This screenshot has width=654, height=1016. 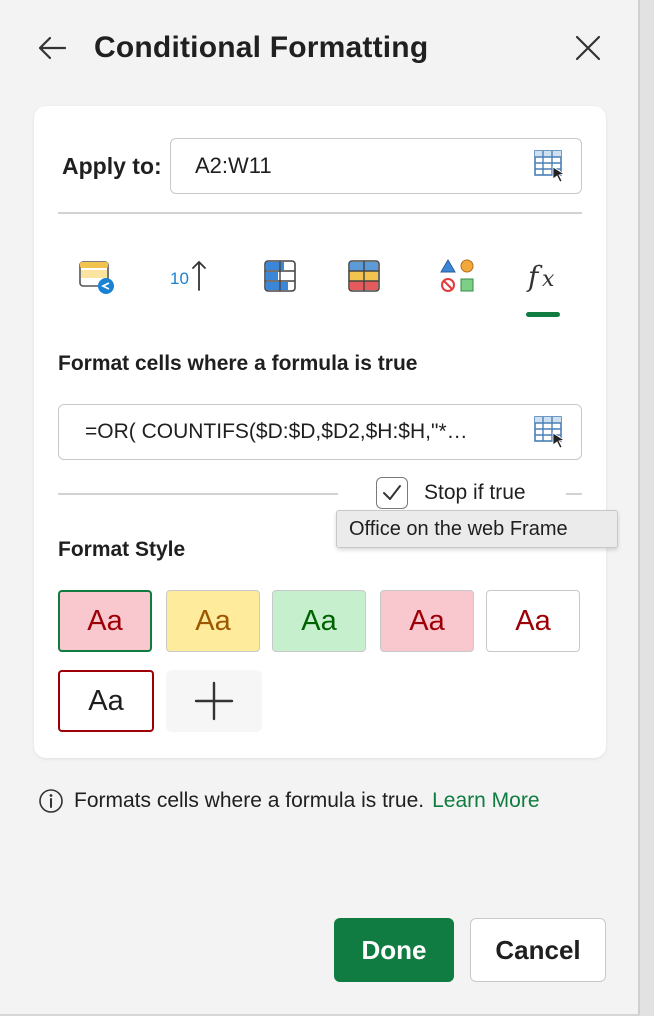 I want to click on svg-text: f, so click(x=534, y=276).